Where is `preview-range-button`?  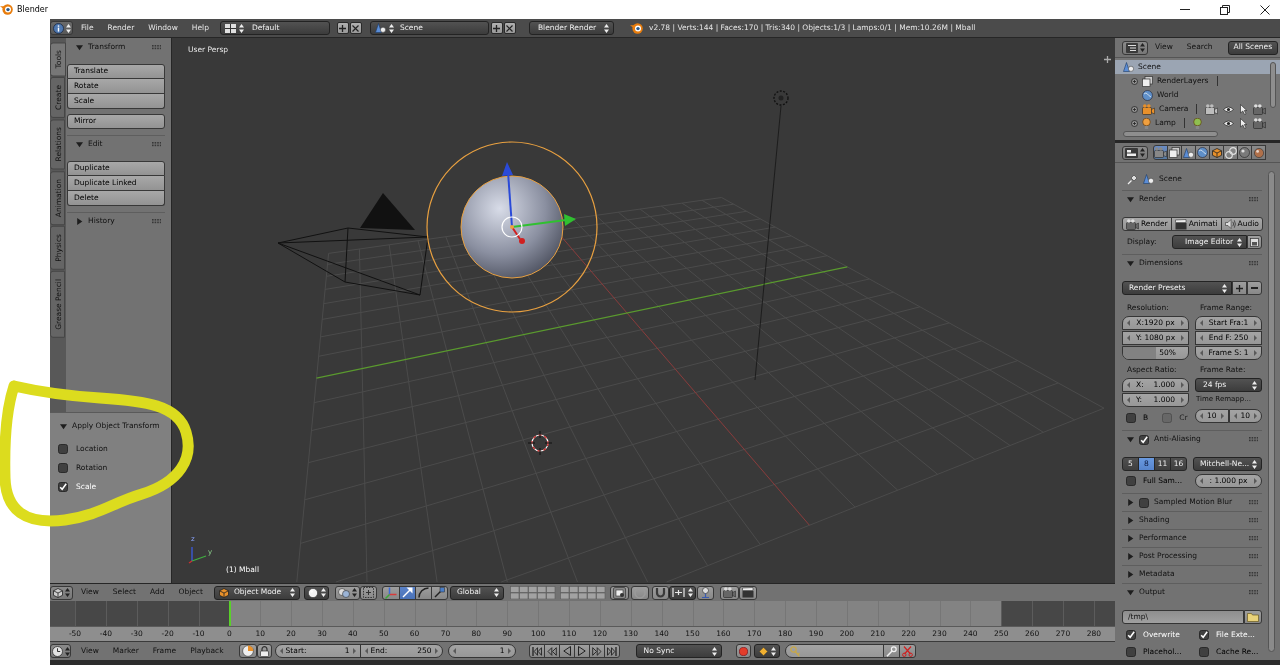 preview-range-button is located at coordinates (247, 651).